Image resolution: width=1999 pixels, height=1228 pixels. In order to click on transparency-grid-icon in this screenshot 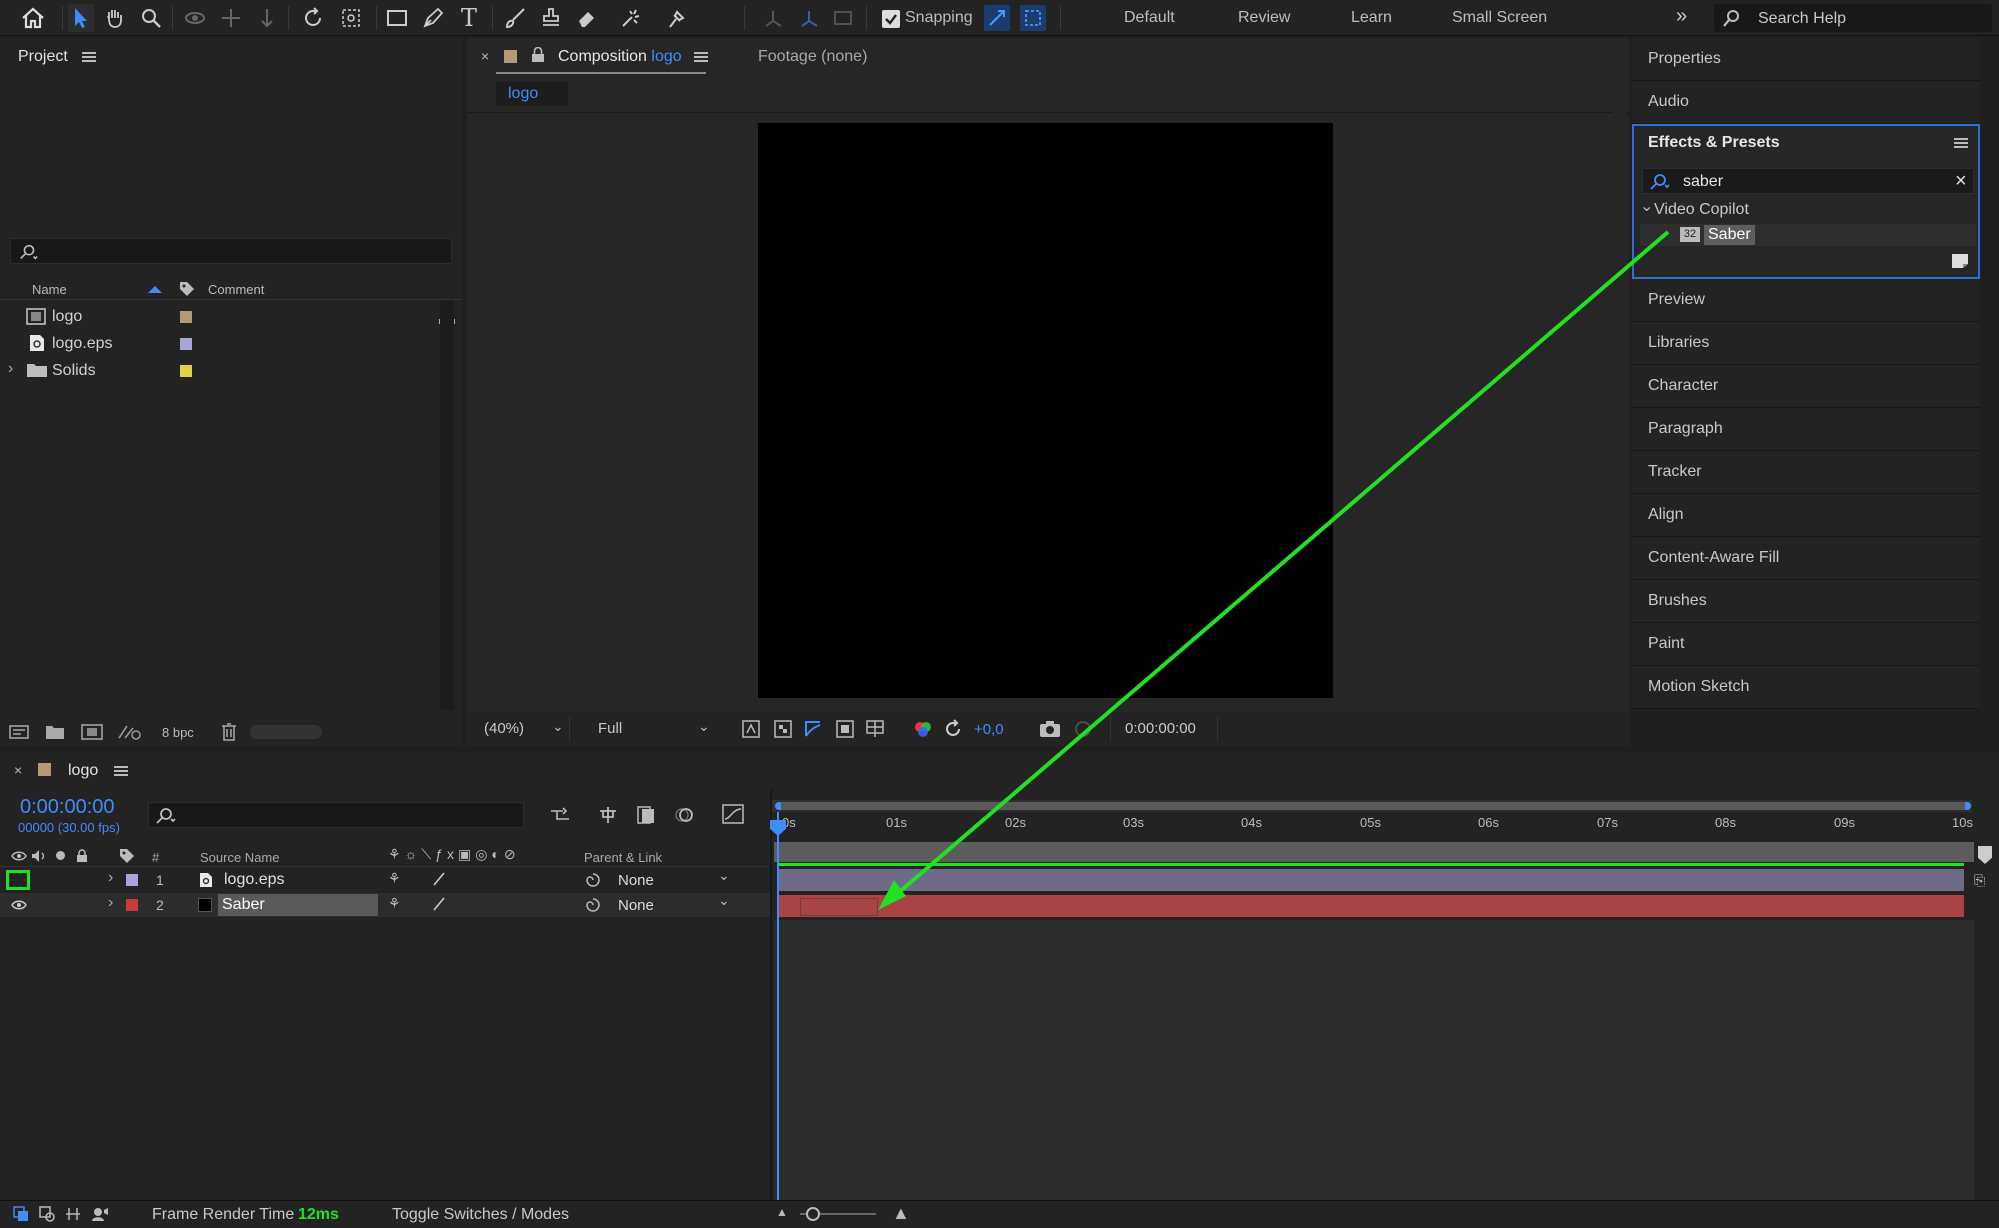, I will do `click(783, 729)`.